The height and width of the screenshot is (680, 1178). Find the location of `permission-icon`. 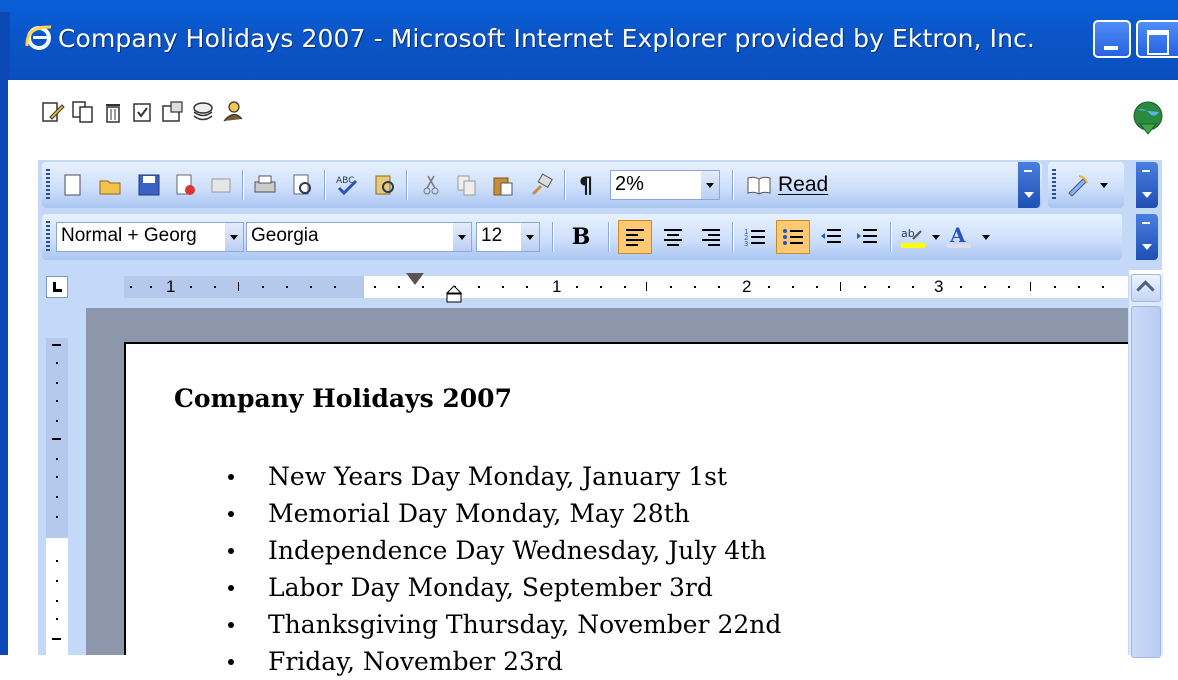

permission-icon is located at coordinates (185, 185).